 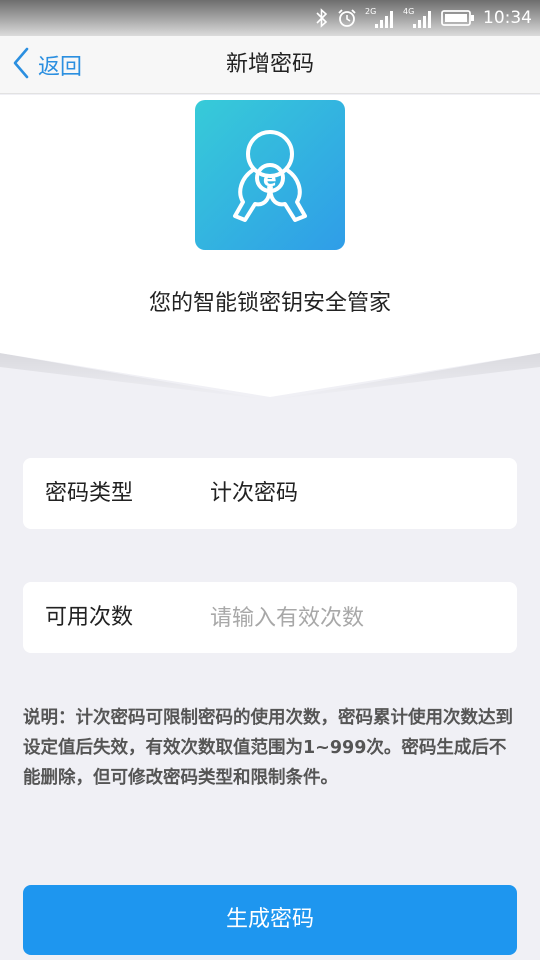 I want to click on signal-4g-icon: 4G, so click(x=418, y=18).